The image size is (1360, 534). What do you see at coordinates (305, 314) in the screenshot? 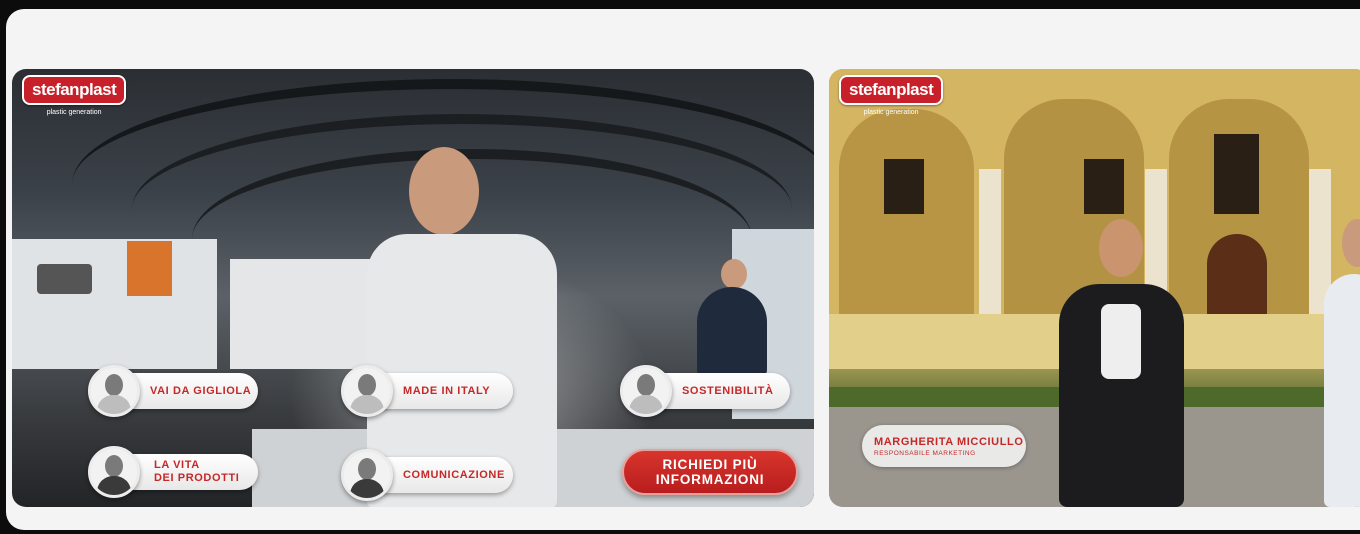
I see `shelf-center` at bounding box center [305, 314].